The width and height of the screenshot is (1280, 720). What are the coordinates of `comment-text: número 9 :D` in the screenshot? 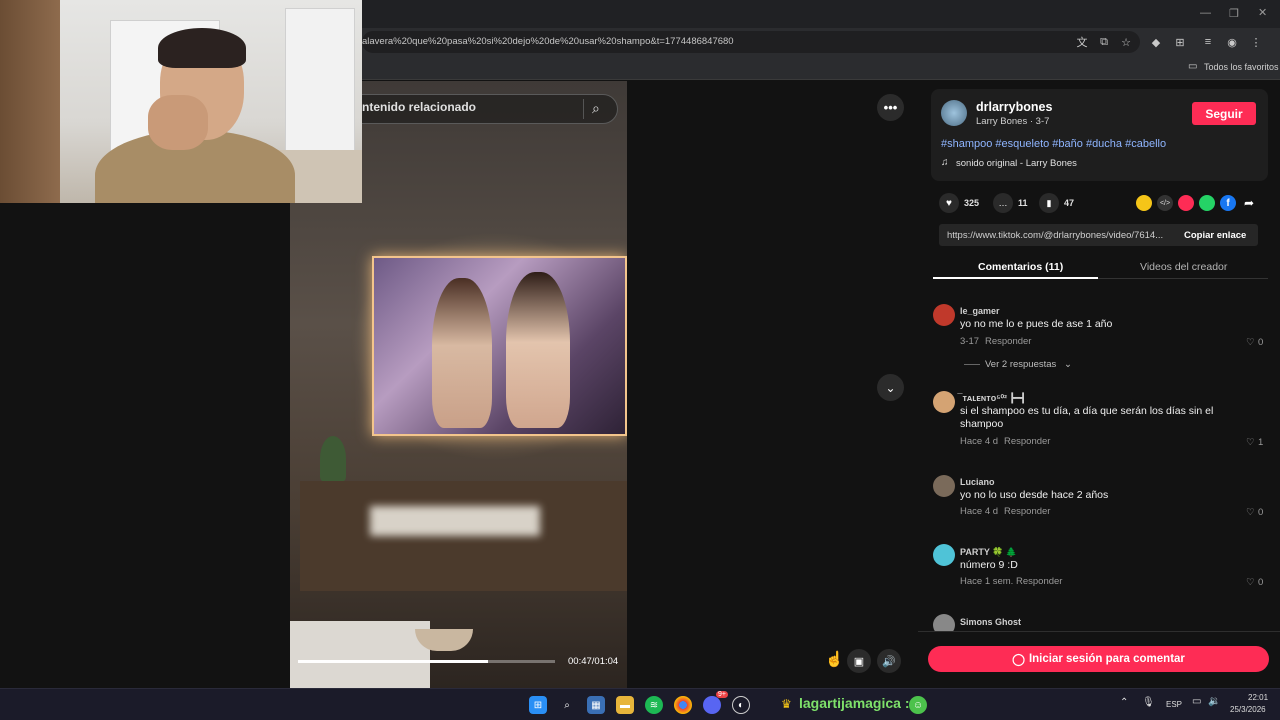 It's located at (989, 565).